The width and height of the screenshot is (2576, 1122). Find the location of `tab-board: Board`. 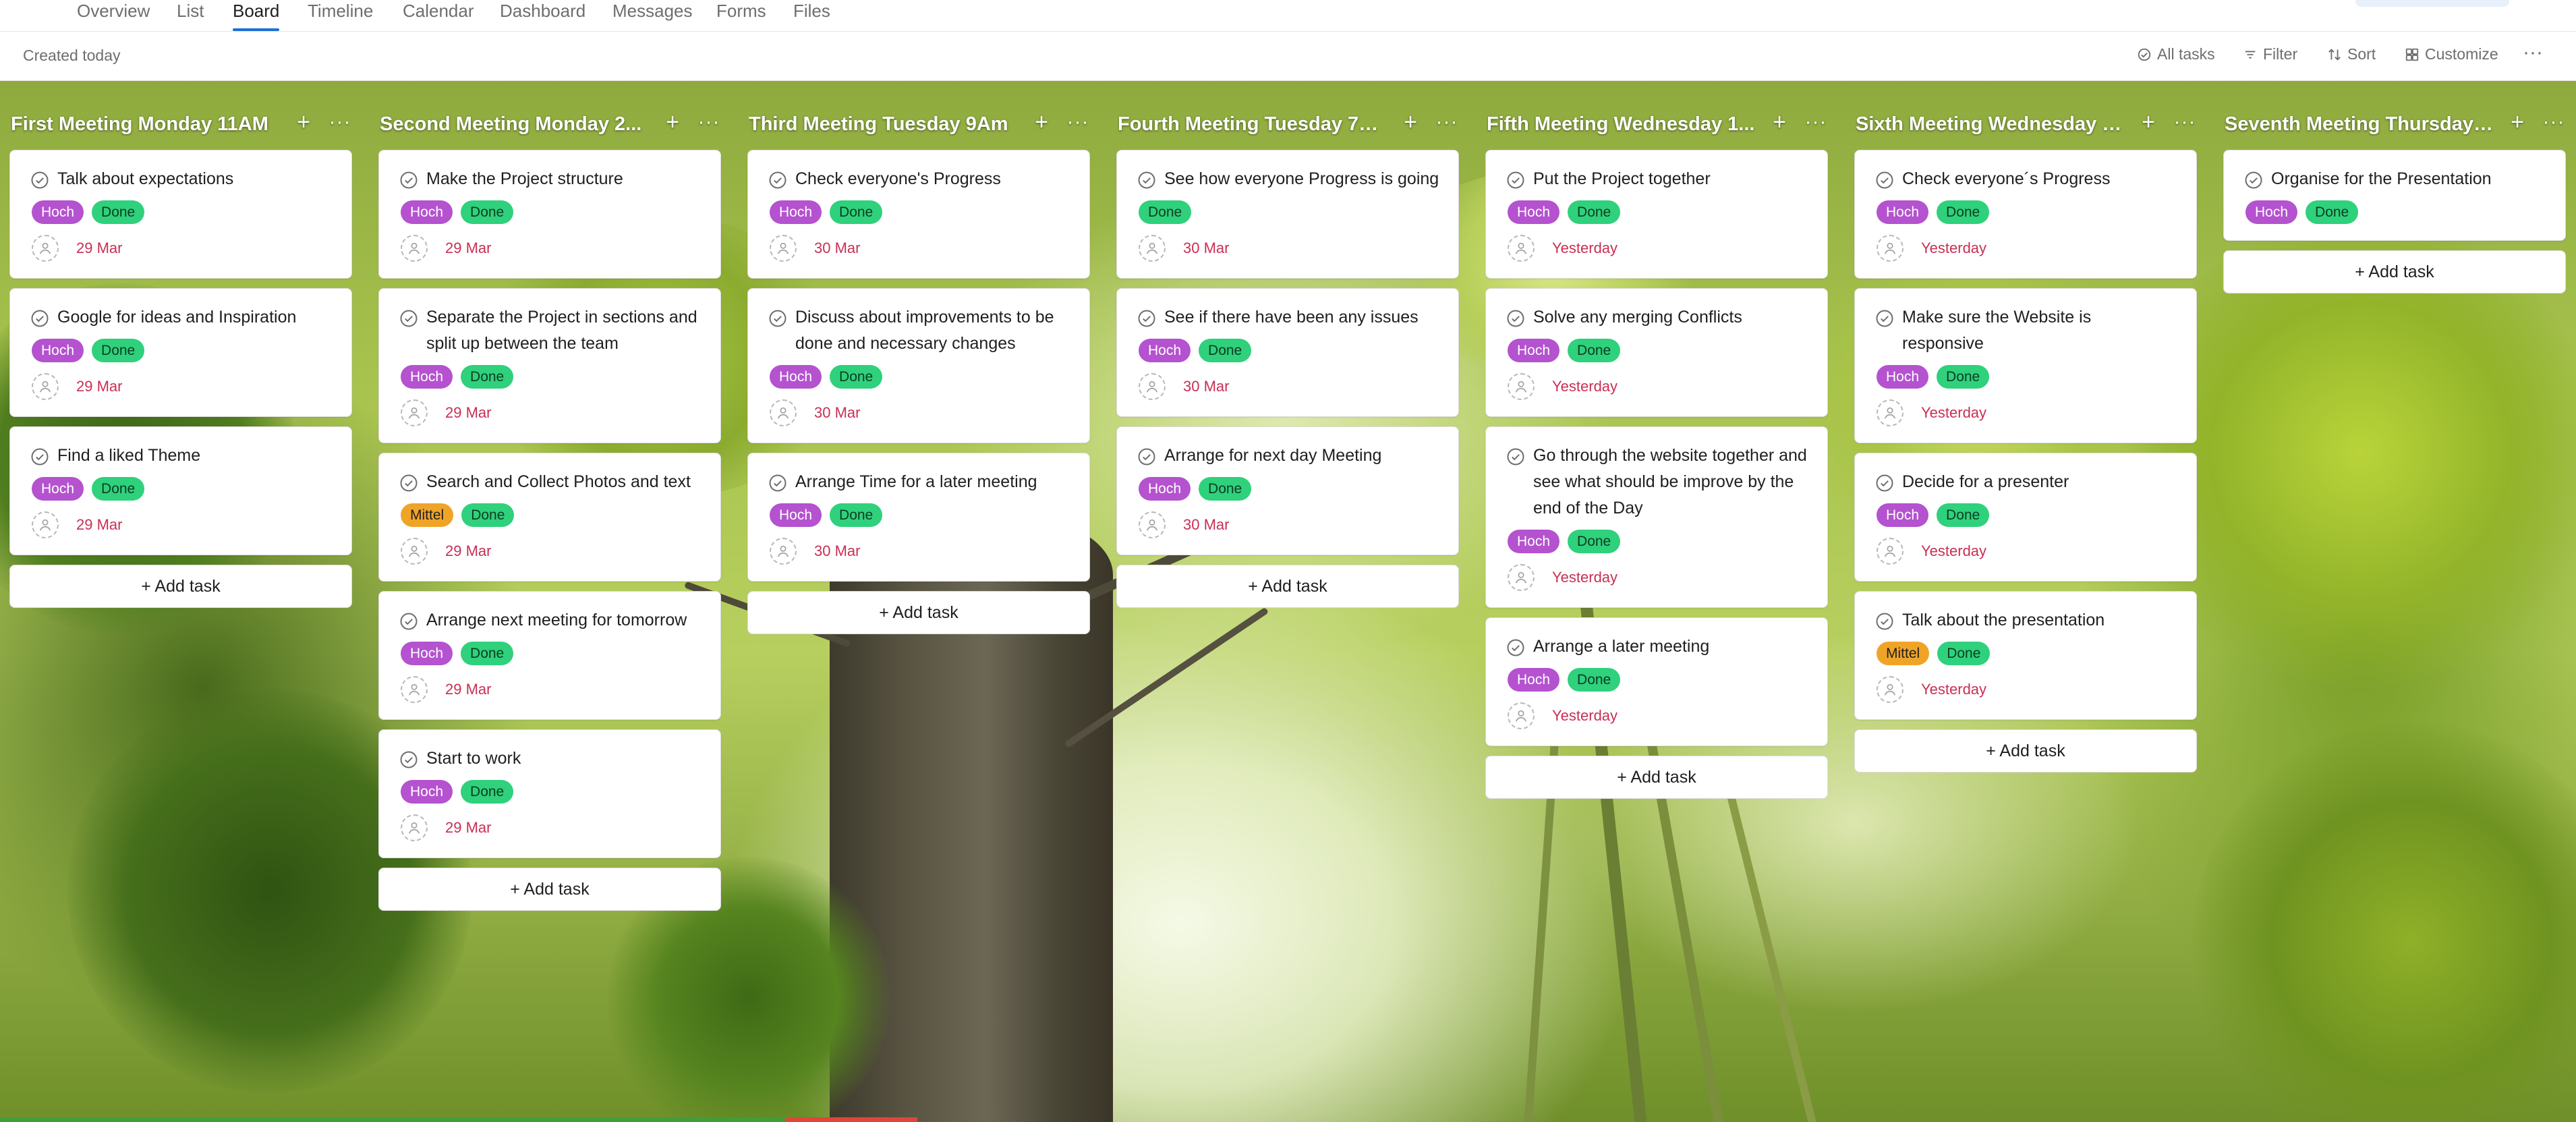

tab-board: Board is located at coordinates (256, 15).